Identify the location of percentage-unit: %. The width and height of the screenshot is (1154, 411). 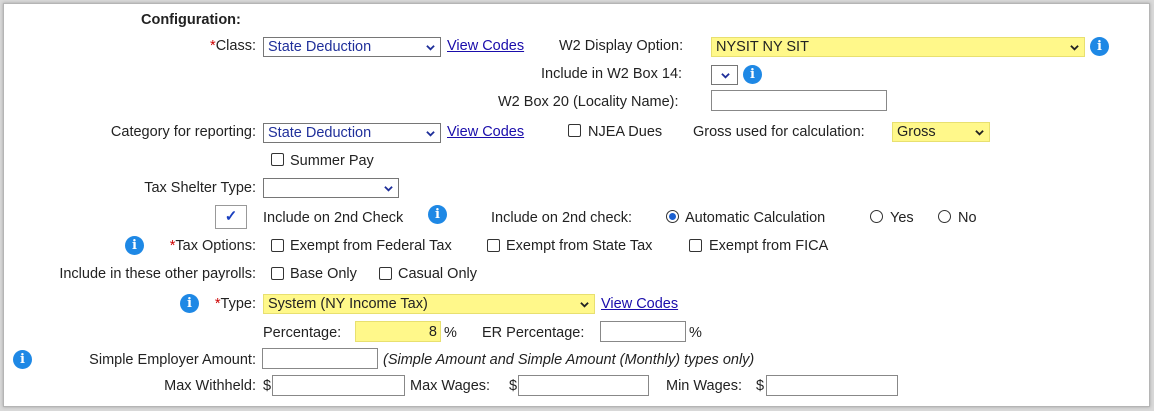
(450, 333).